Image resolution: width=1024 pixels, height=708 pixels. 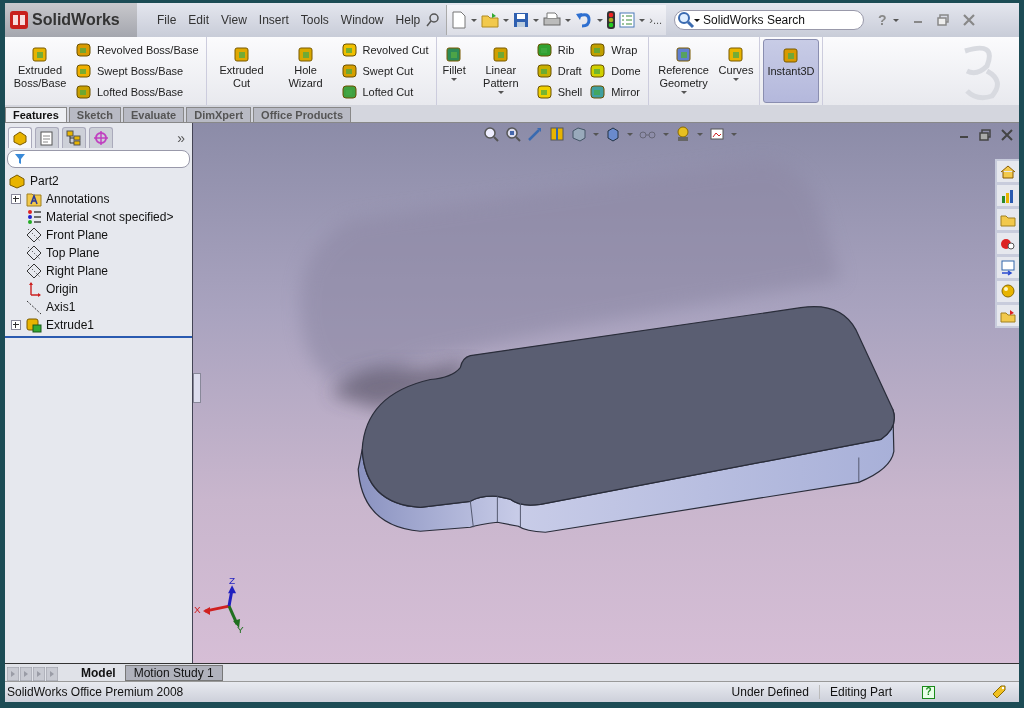 What do you see at coordinates (94, 114) in the screenshot?
I see `command-tab: Sketch` at bounding box center [94, 114].